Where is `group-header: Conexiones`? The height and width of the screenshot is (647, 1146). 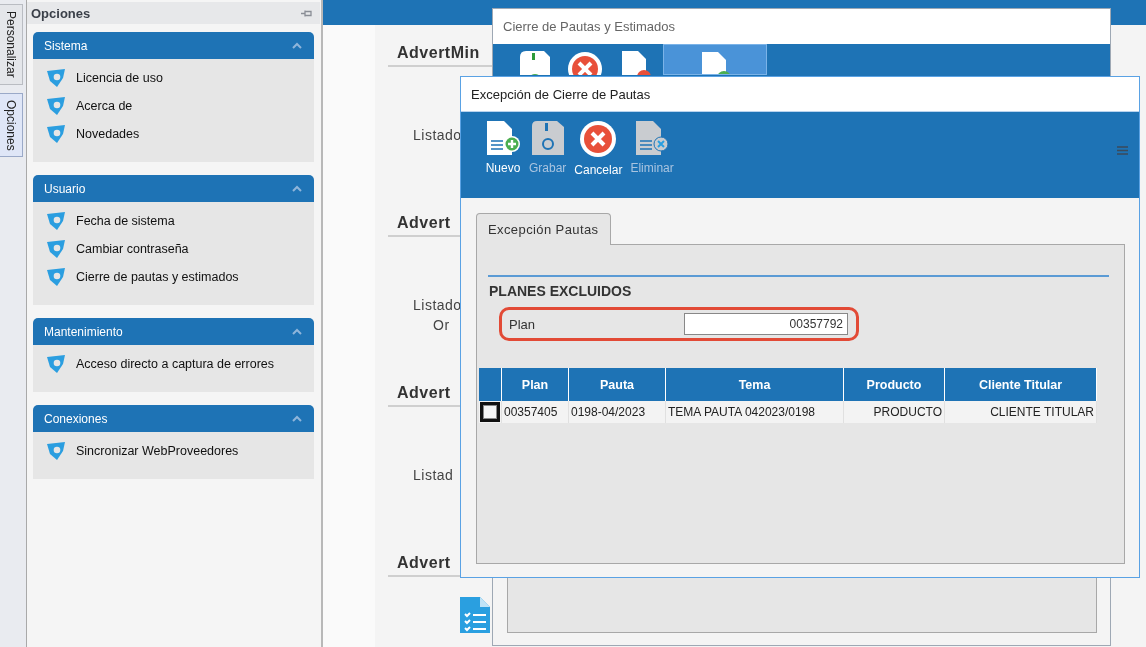
group-header: Conexiones is located at coordinates (173, 418).